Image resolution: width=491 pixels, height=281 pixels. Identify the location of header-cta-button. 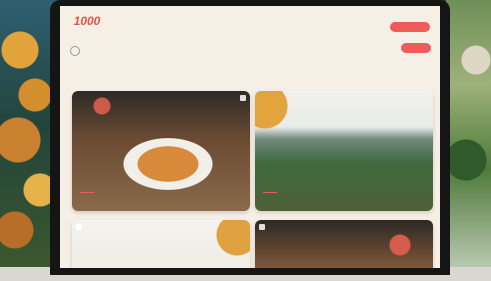
(410, 27).